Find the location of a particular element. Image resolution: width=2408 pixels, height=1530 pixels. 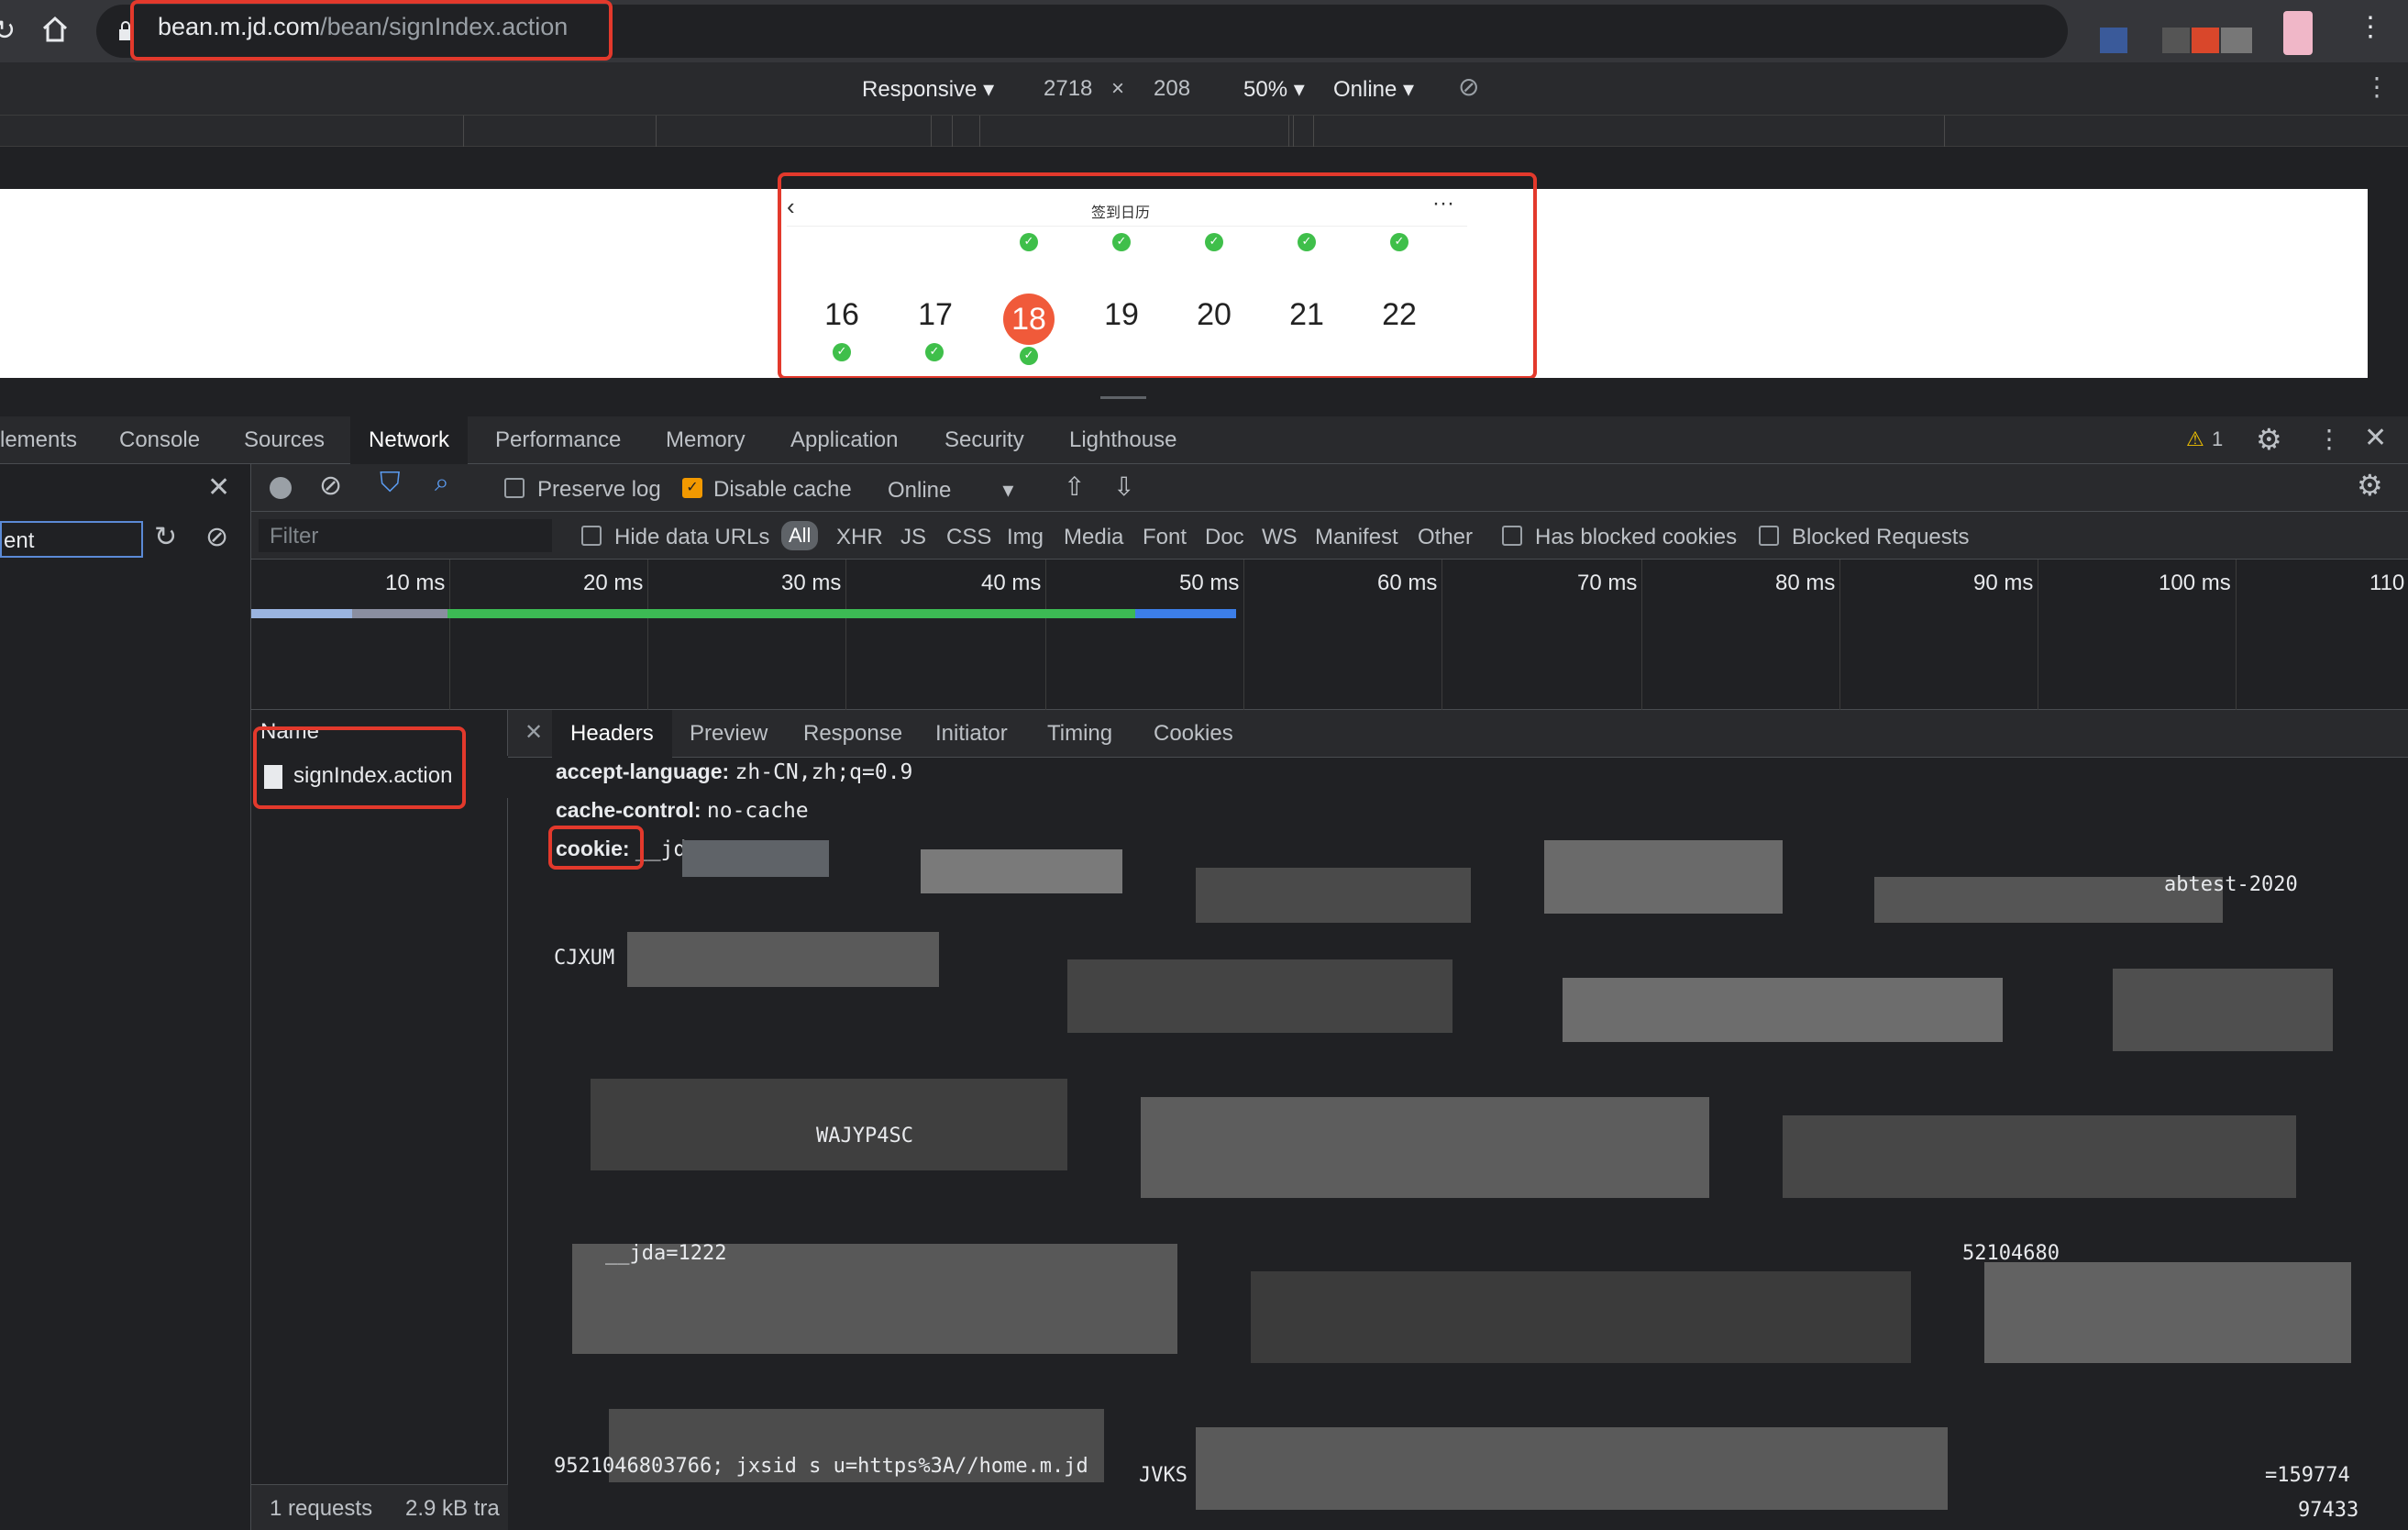

warning-count: 1 is located at coordinates (2218, 439).